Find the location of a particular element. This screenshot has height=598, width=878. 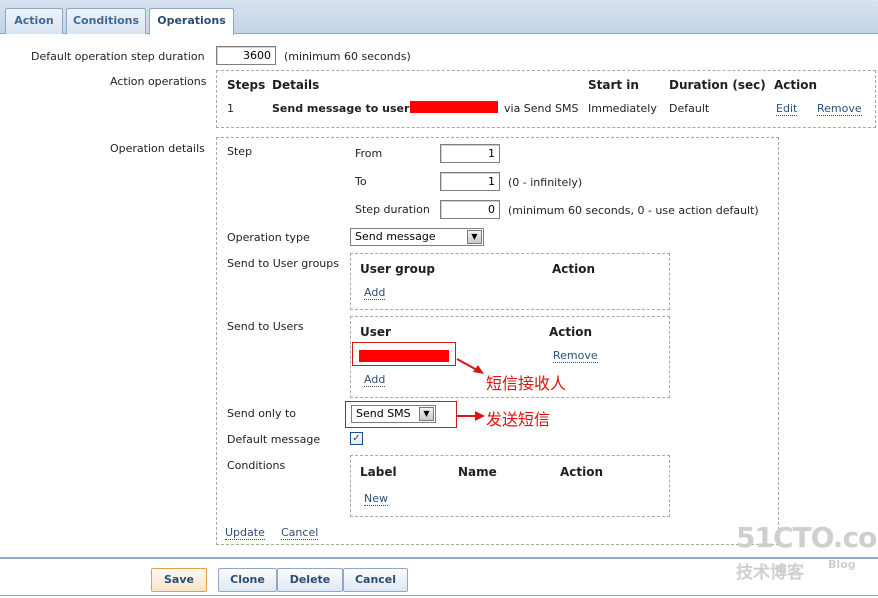

conditions-table: Label Name Action New is located at coordinates (510, 486).